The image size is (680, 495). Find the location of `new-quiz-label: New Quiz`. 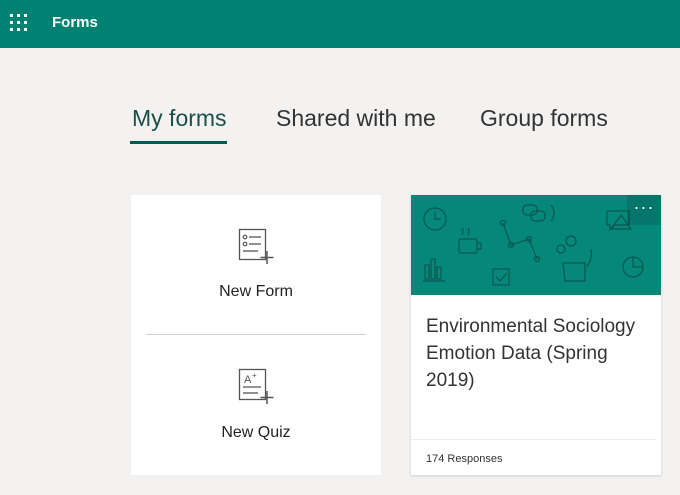

new-quiz-label: New Quiz is located at coordinates (256, 432).